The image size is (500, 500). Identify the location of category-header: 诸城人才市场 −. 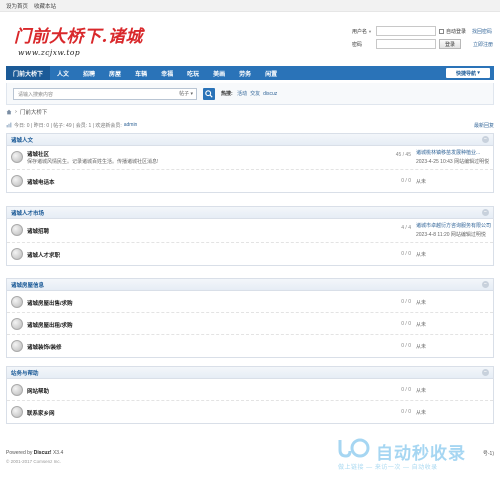
(250, 213).